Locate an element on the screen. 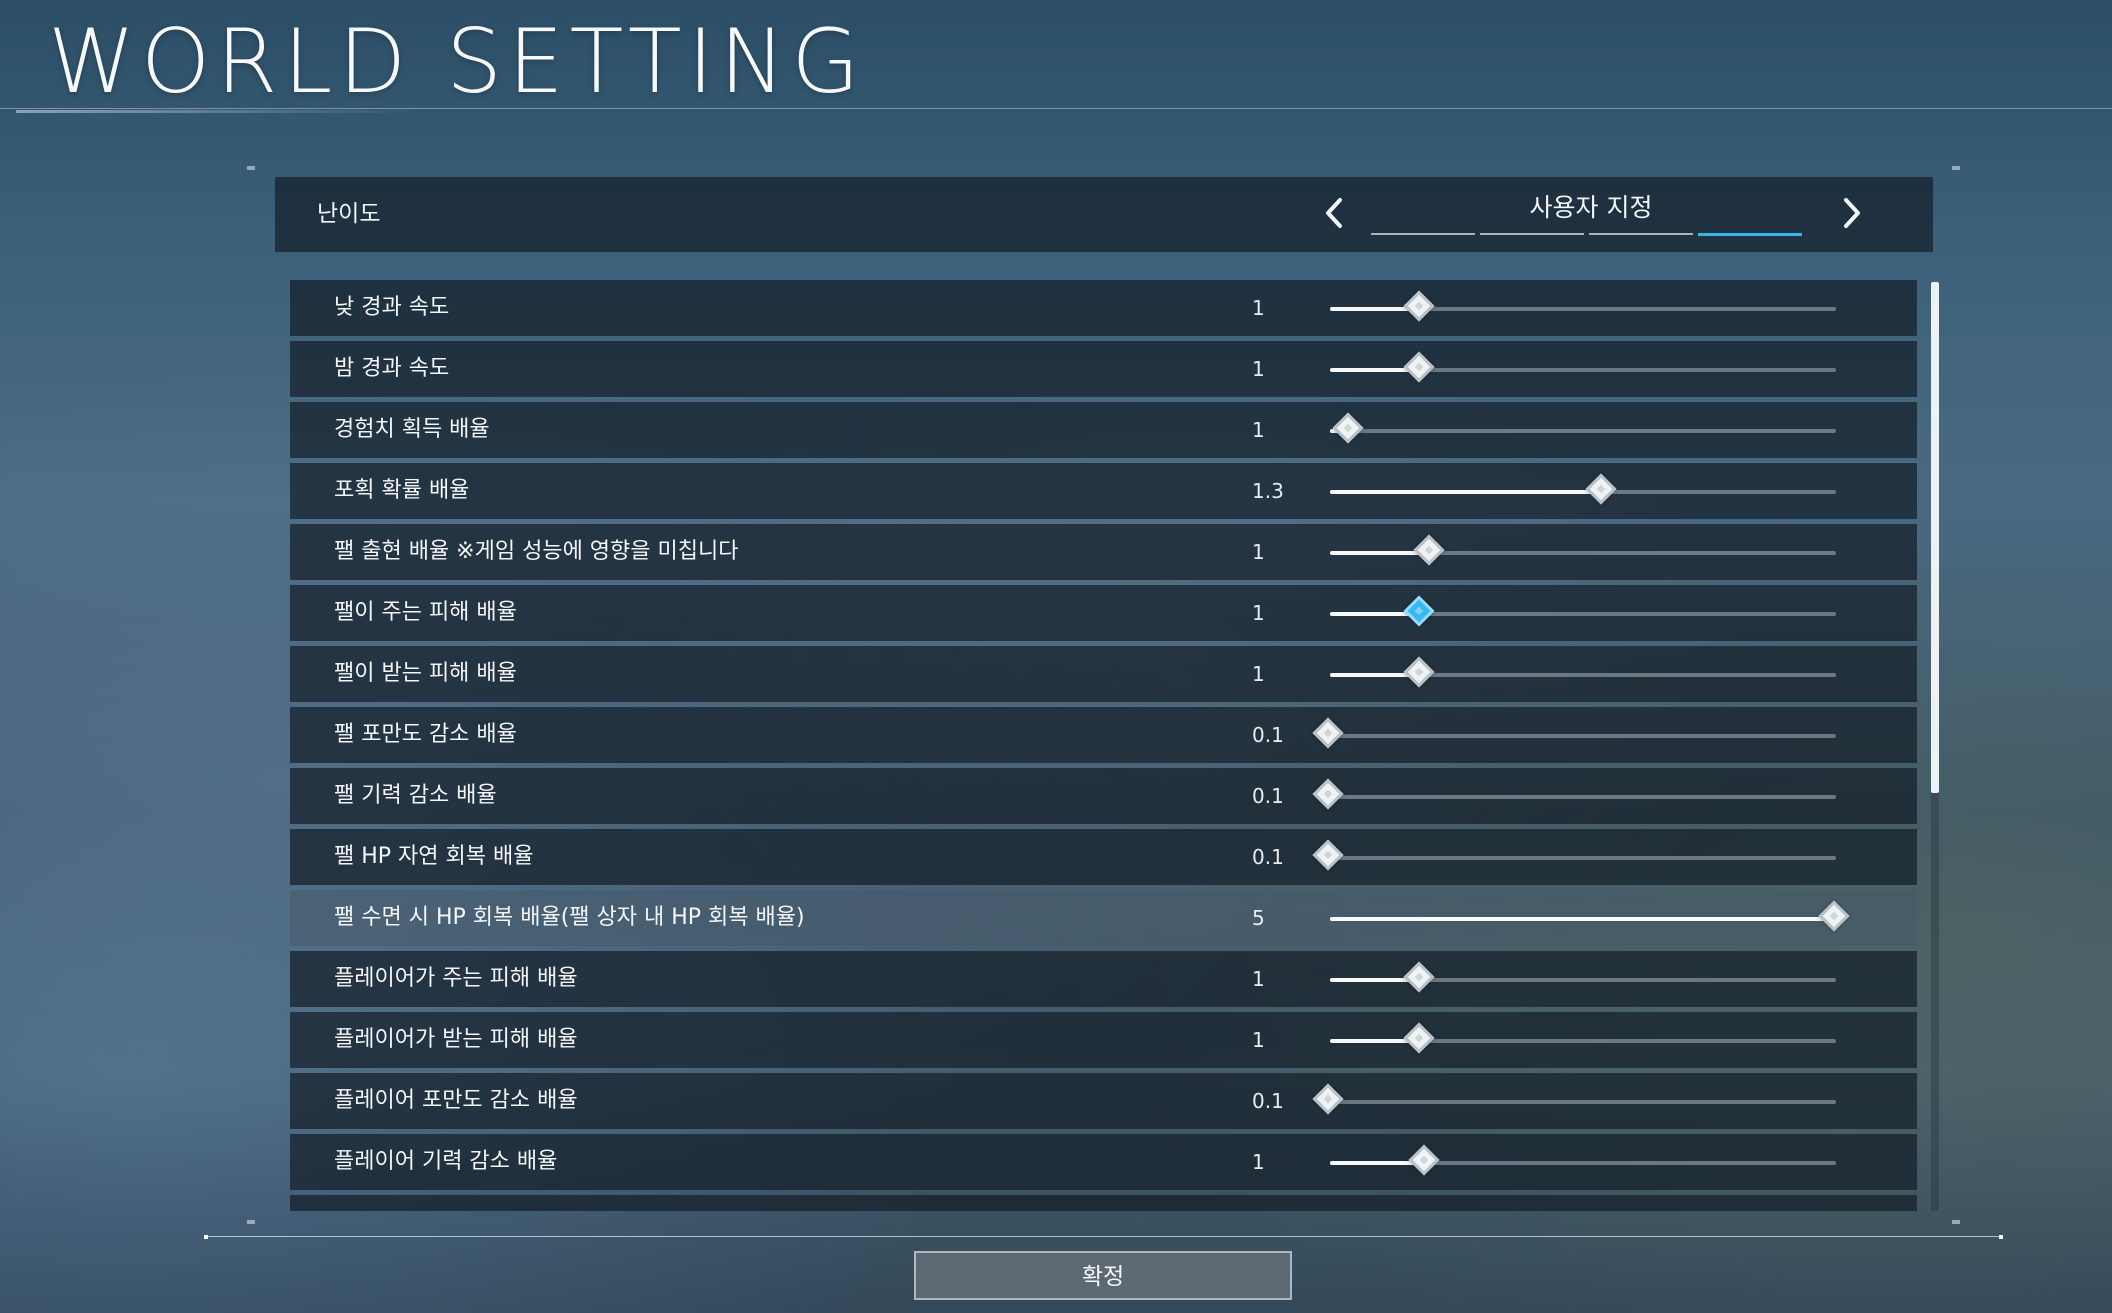 The height and width of the screenshot is (1313, 2112). corner-mark-bottom-right is located at coordinates (1956, 1222).